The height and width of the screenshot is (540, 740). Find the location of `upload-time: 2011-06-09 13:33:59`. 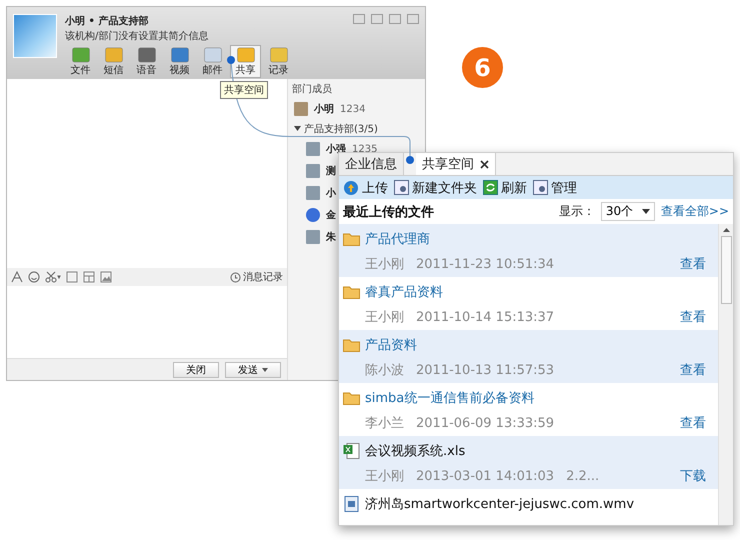

upload-time: 2011-06-09 13:33:59 is located at coordinates (485, 423).